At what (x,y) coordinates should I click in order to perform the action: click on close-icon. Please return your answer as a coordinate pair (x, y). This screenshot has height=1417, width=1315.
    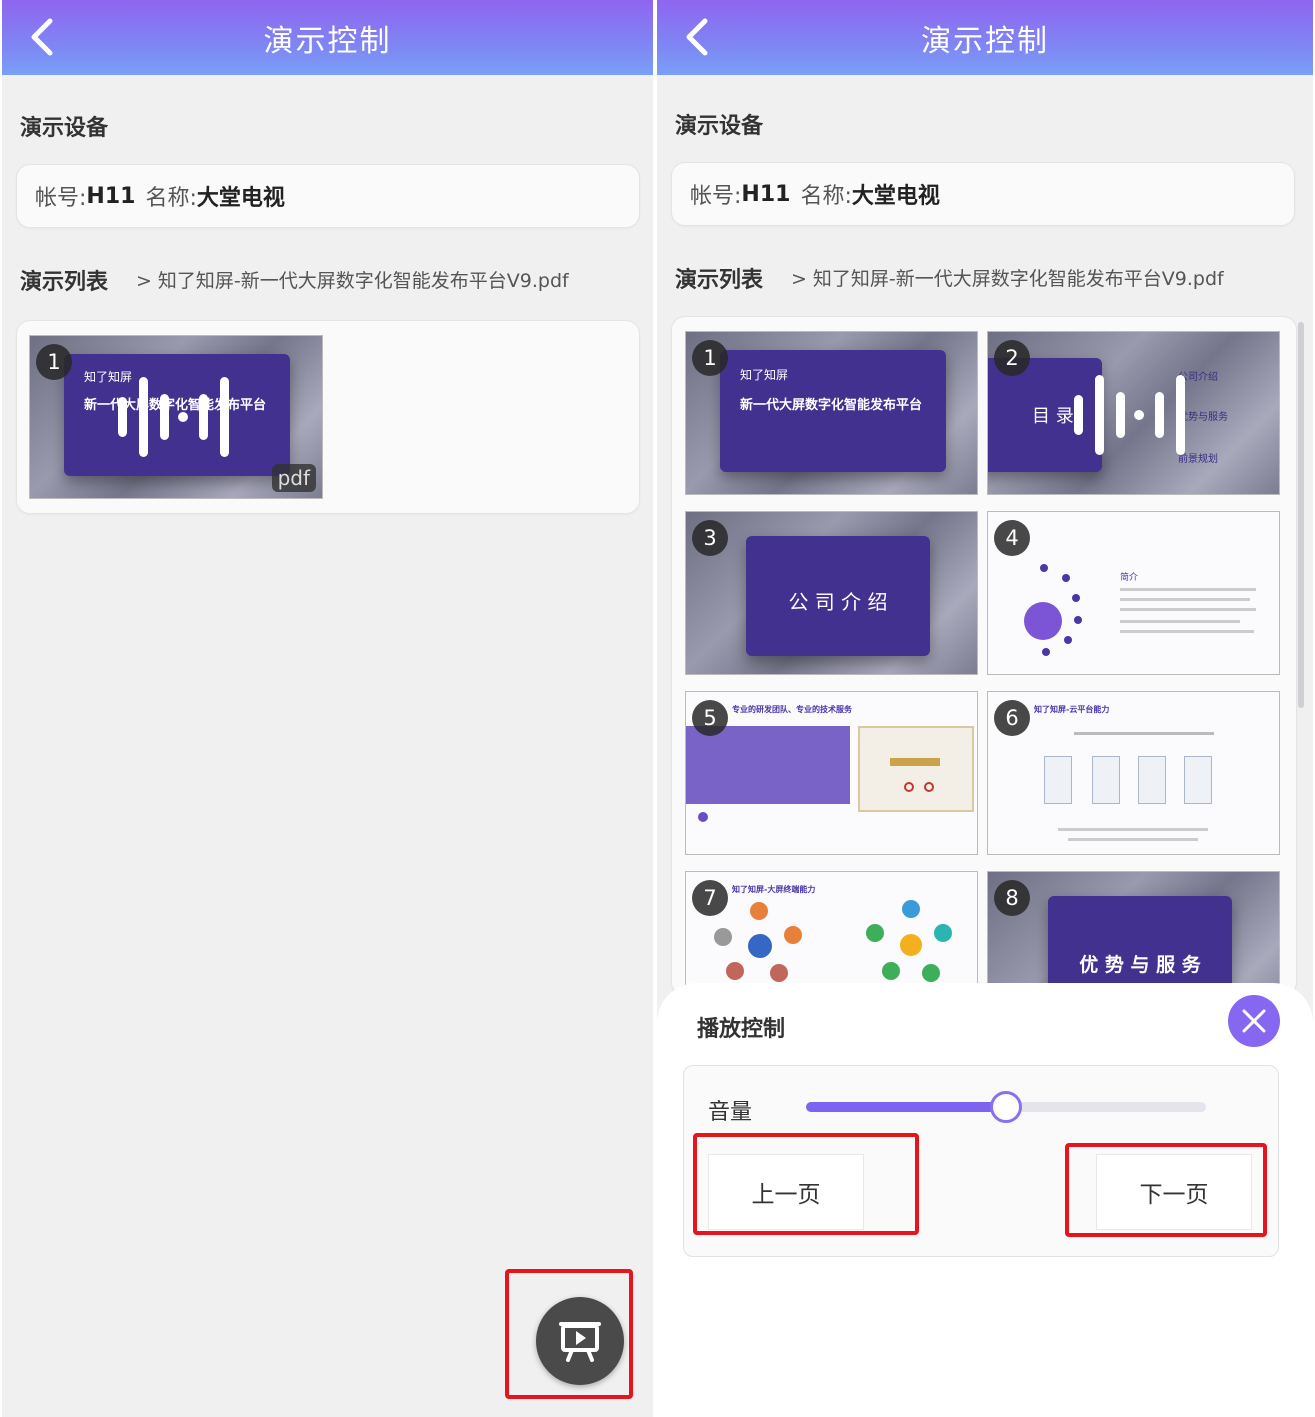
    Looking at the image, I should click on (1254, 1021).